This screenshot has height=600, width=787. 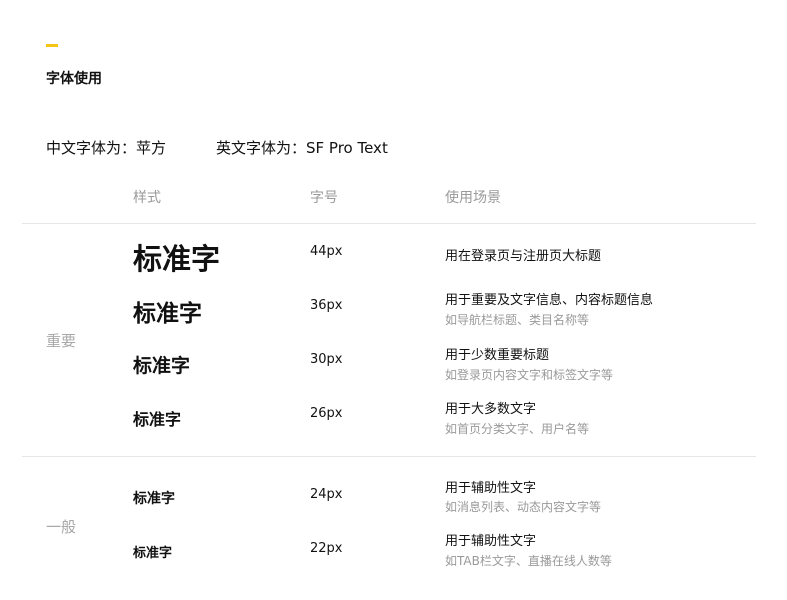 What do you see at coordinates (549, 300) in the screenshot?
I see `usage-text: 用于重要及文字信息、内容标题信息` at bounding box center [549, 300].